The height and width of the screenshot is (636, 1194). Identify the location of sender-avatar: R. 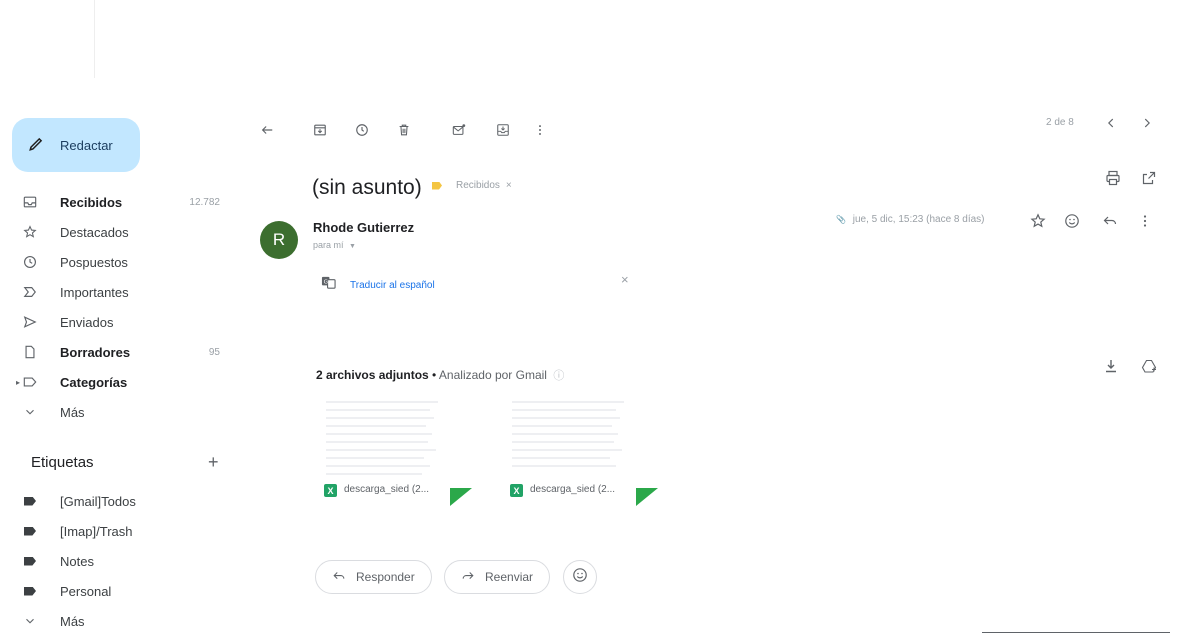
(279, 240).